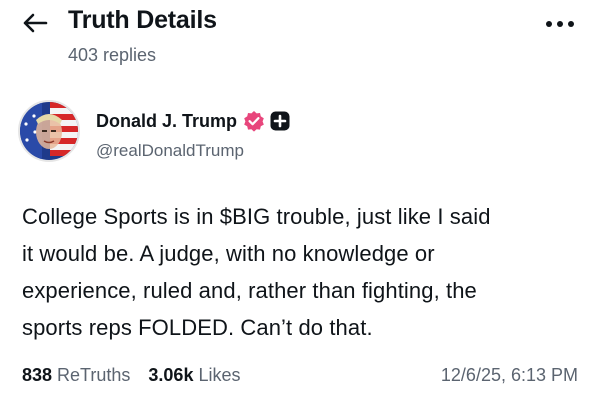 The image size is (600, 400). I want to click on more-options-button, so click(560, 24).